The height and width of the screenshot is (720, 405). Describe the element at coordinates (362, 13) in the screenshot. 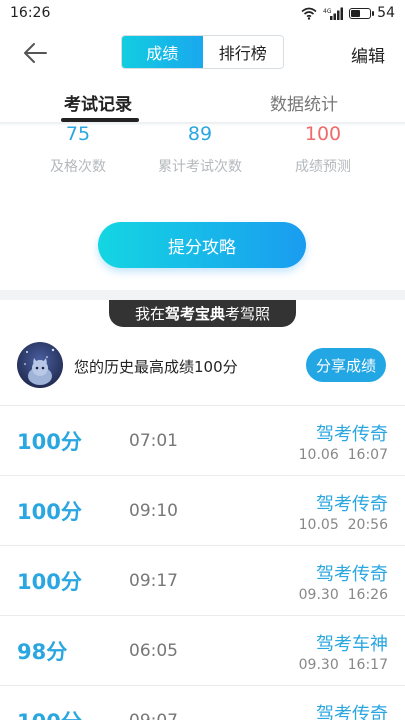

I see `battery-icon` at that location.